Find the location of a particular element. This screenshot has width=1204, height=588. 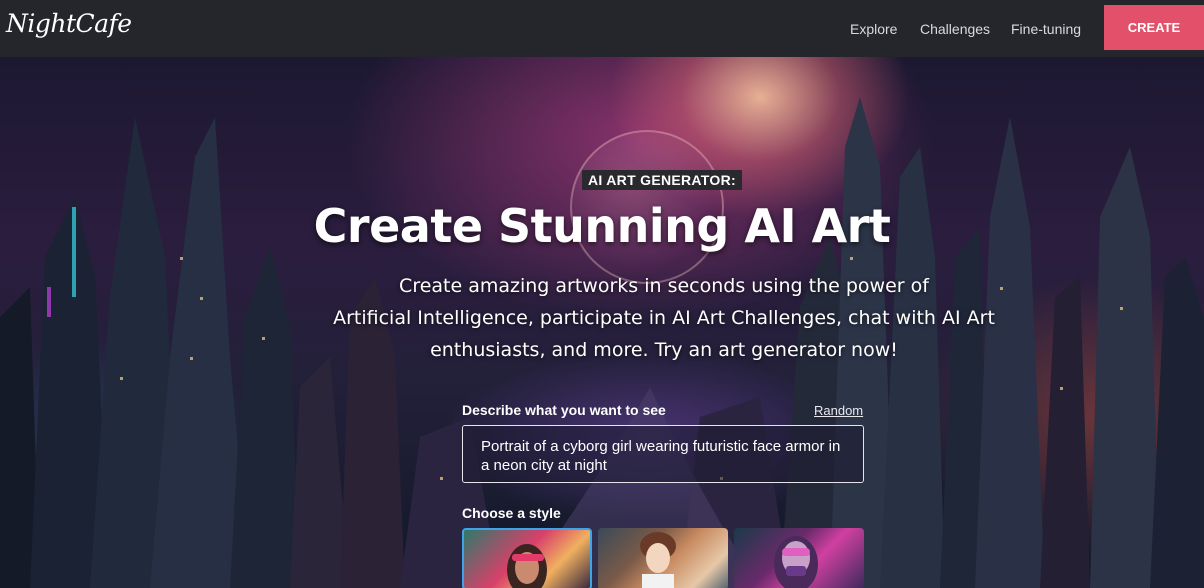

random-prompt-link: Random is located at coordinates (838, 410).